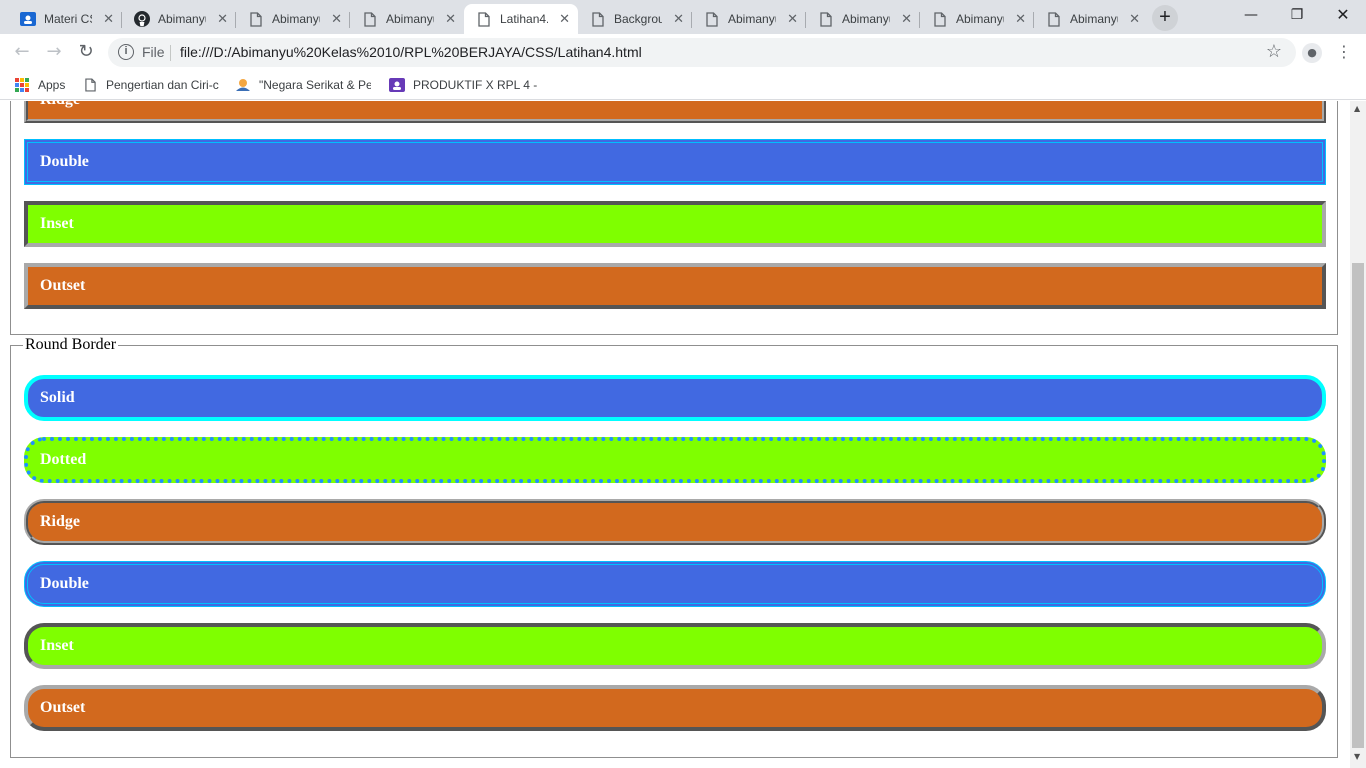 The height and width of the screenshot is (768, 1366). What do you see at coordinates (1343, 15) in the screenshot?
I see `close-window-button: ✕` at bounding box center [1343, 15].